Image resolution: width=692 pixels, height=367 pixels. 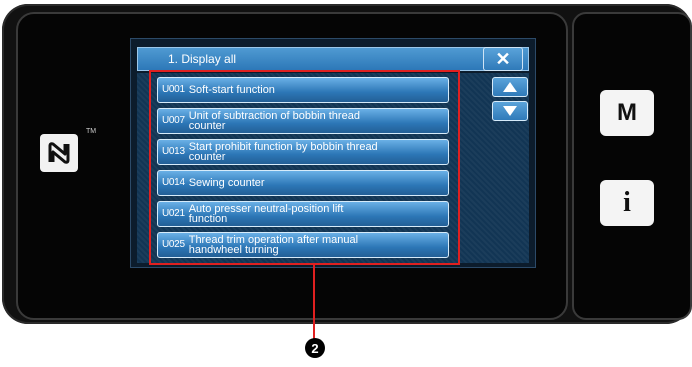 I want to click on nfc-logo-icon, so click(x=59, y=153).